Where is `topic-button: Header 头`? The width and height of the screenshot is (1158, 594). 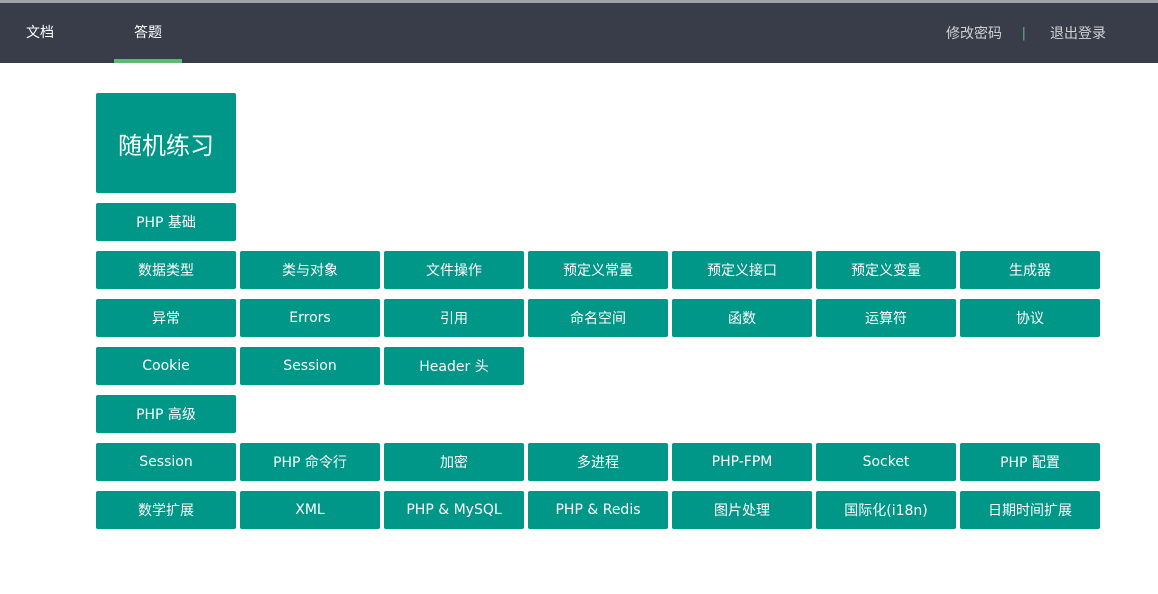
topic-button: Header 头 is located at coordinates (454, 366).